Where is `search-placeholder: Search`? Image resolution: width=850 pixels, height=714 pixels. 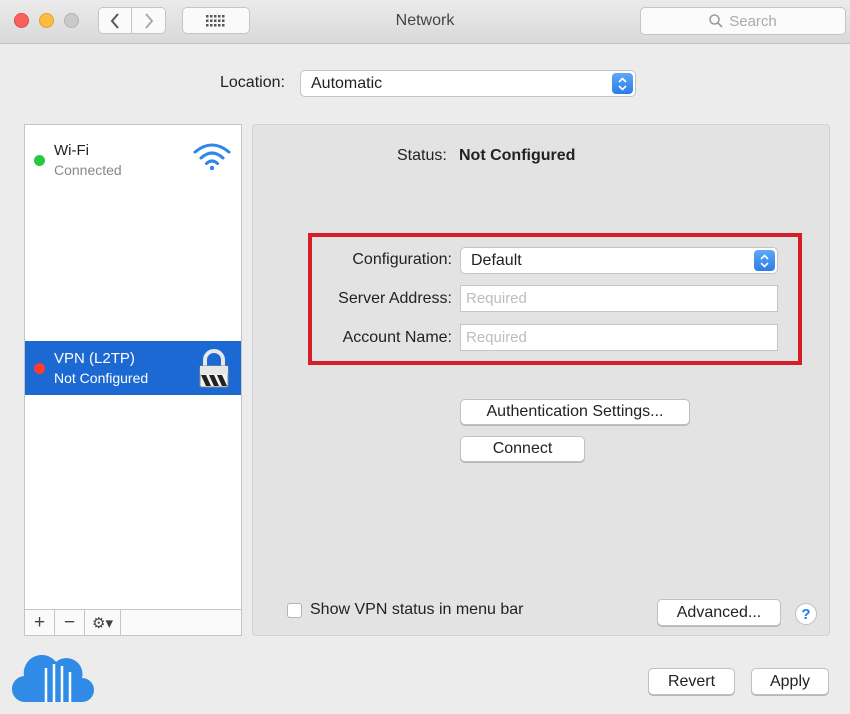 search-placeholder: Search is located at coordinates (753, 21).